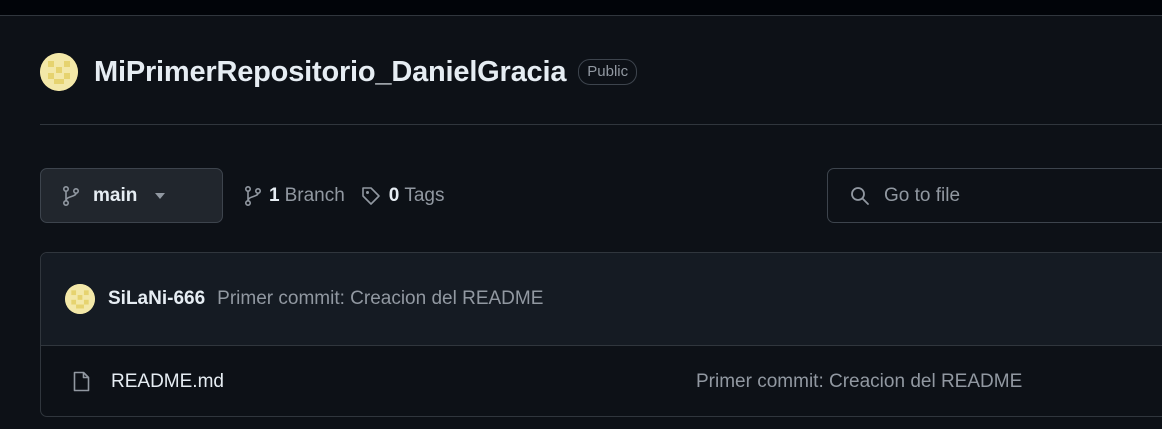 The image size is (1162, 429). What do you see at coordinates (314, 195) in the screenshot?
I see `branch-label: Branch` at bounding box center [314, 195].